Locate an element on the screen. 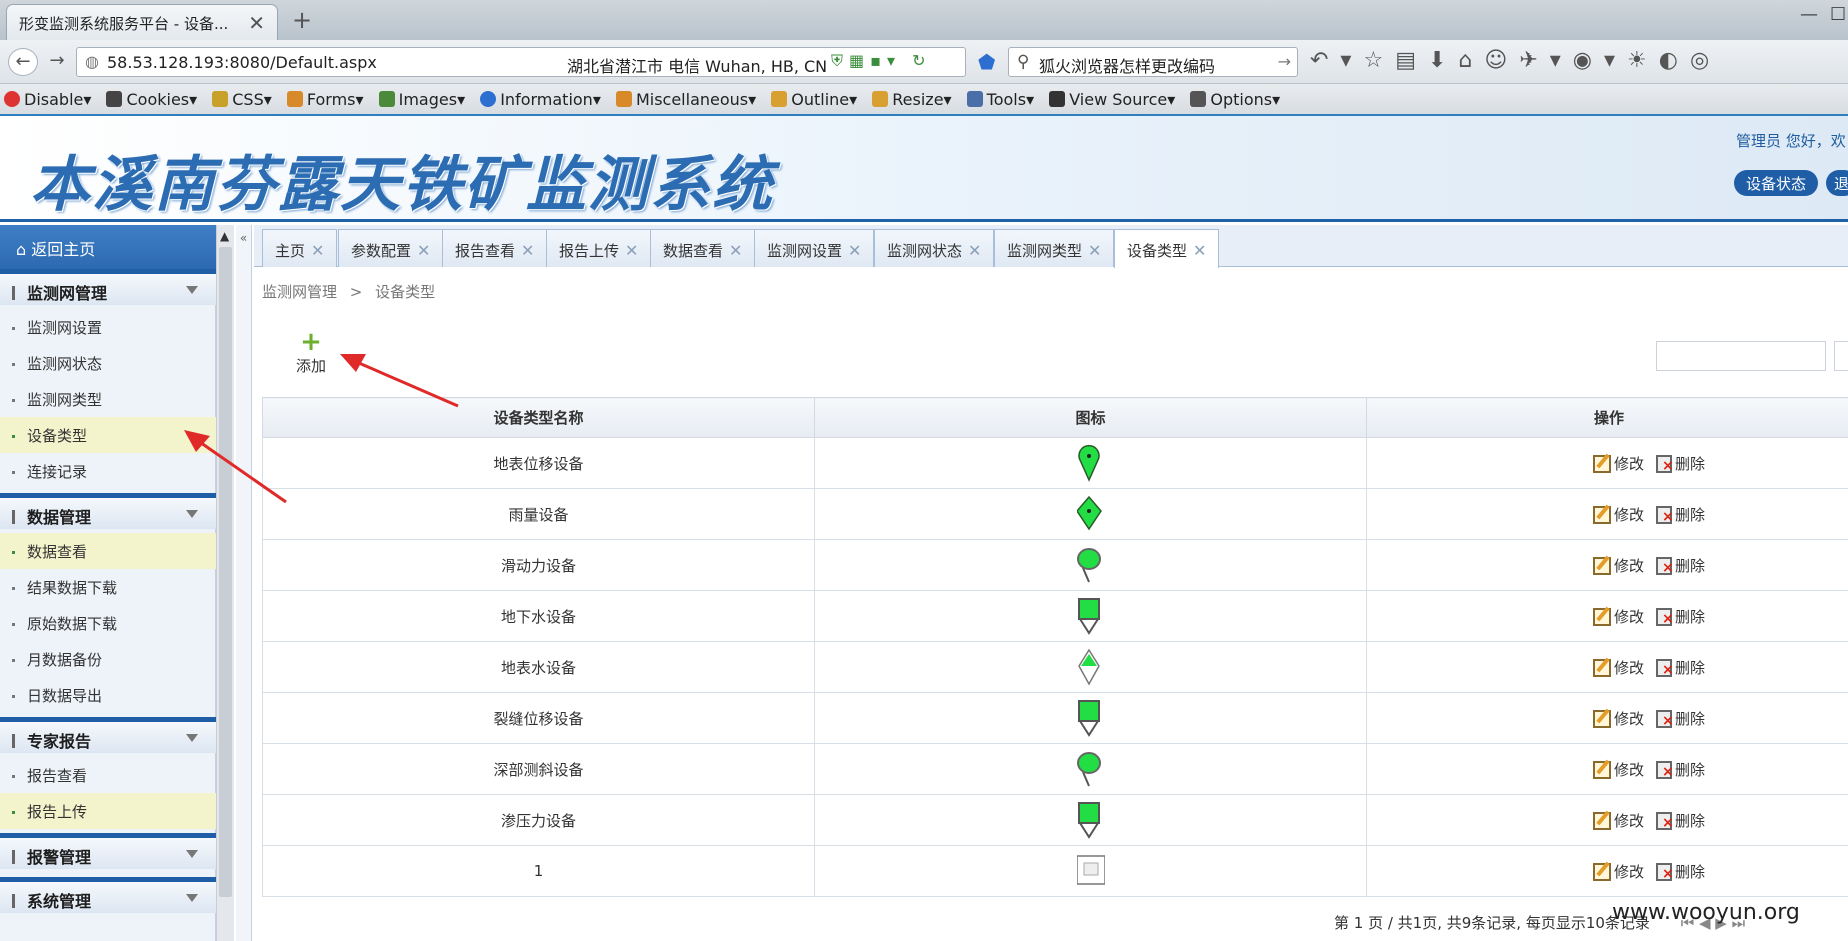 Image resolution: width=1848 pixels, height=941 pixels. dev-outline-menu: Outline▾ is located at coordinates (814, 99).